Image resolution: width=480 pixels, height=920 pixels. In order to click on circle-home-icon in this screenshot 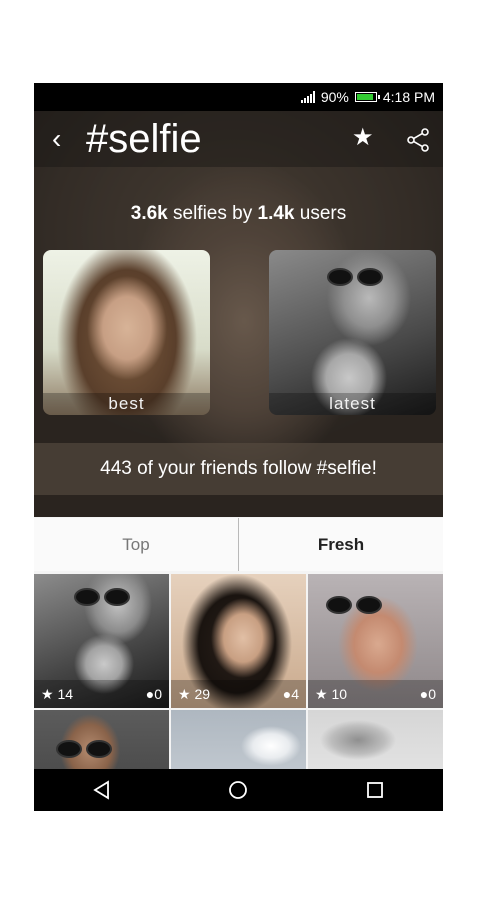, I will do `click(238, 790)`.